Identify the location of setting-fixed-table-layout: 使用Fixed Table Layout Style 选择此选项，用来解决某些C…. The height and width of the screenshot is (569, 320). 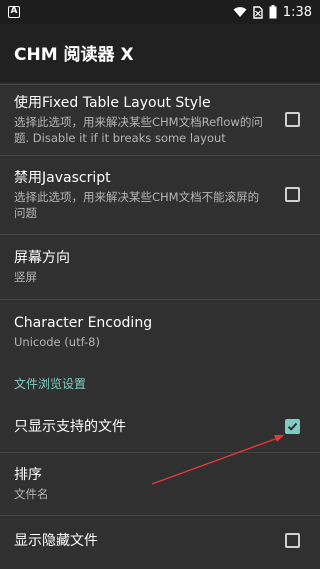
(160, 120).